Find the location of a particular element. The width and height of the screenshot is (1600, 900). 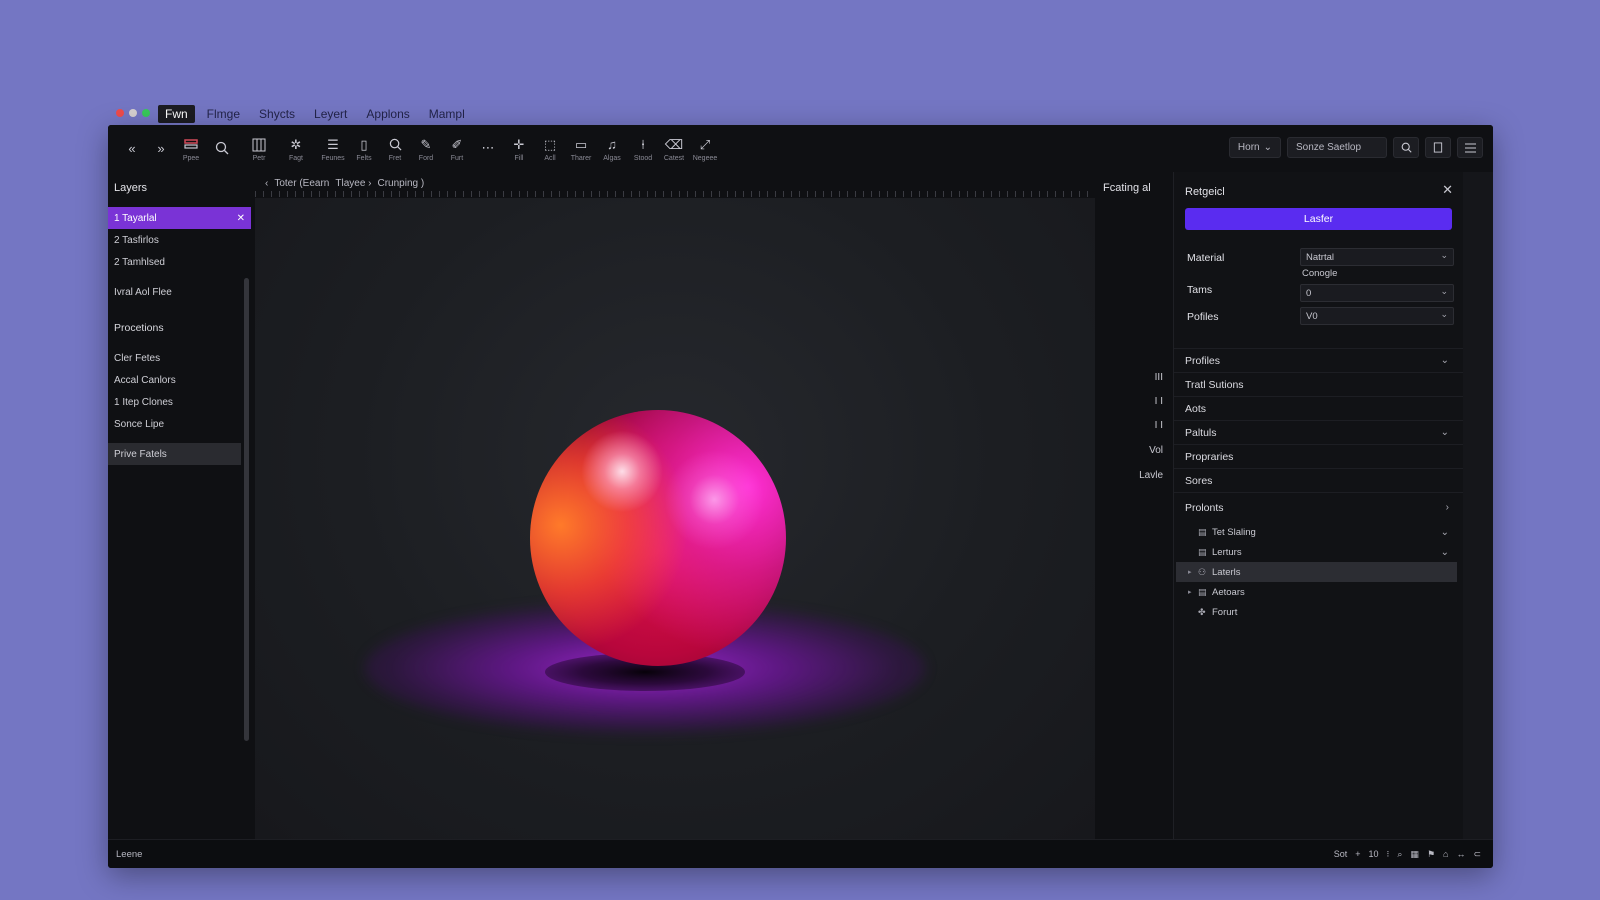

tool-layers: Ppee is located at coordinates (191, 149).